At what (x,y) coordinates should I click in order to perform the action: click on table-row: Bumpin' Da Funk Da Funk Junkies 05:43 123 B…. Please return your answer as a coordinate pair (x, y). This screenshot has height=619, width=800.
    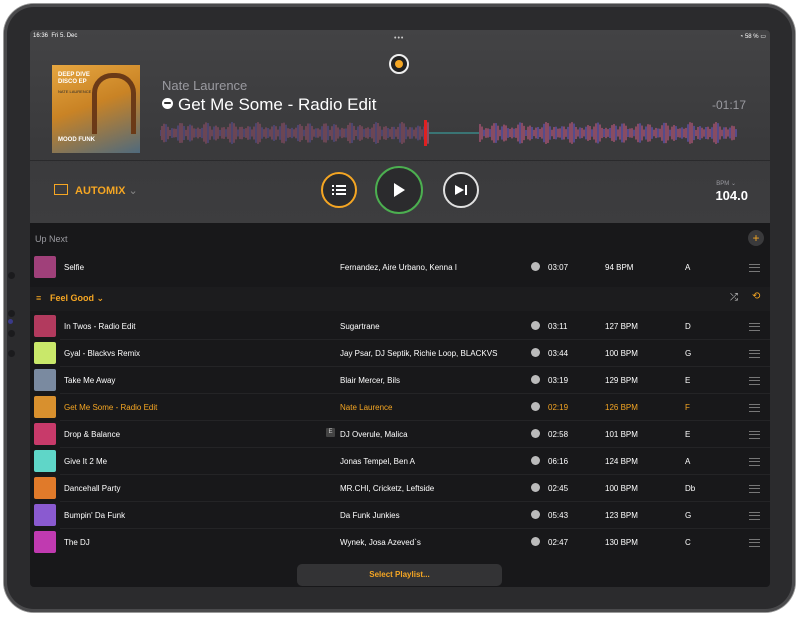
    Looking at the image, I should click on (400, 515).